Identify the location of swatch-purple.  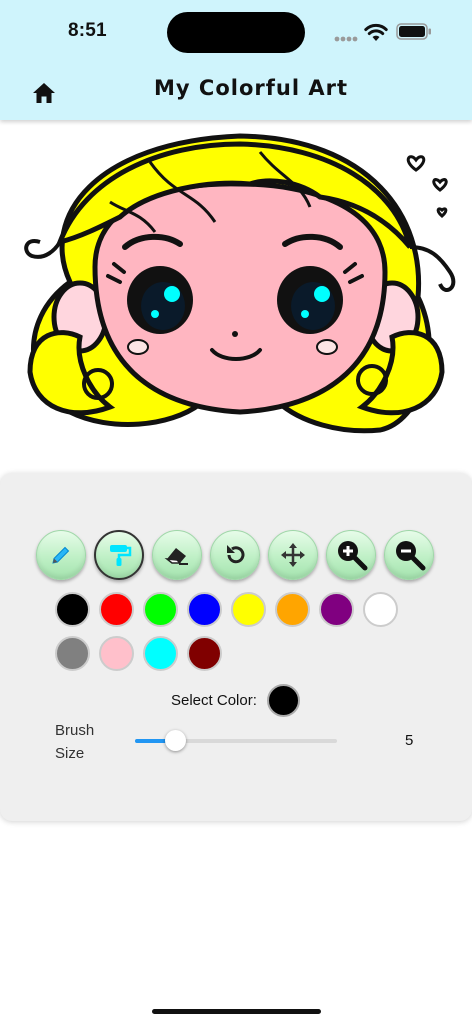
(336, 609).